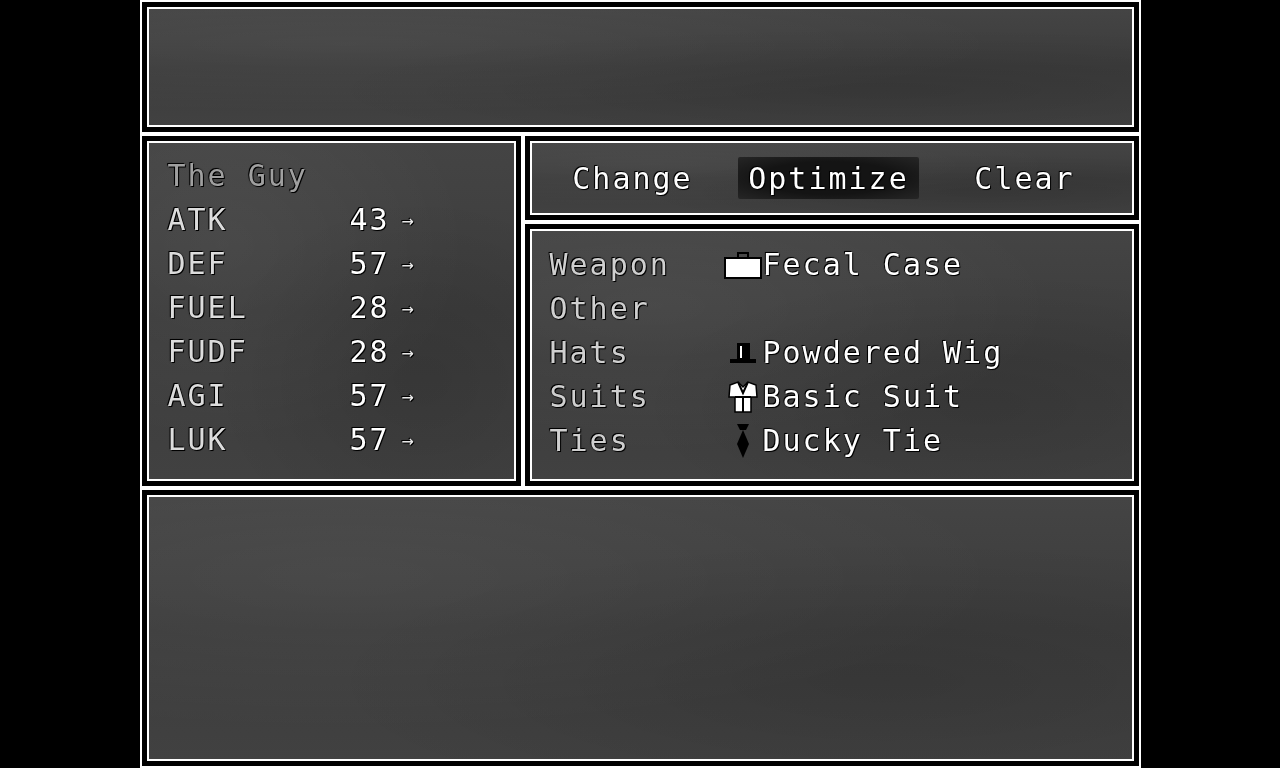  Describe the element at coordinates (197, 264) in the screenshot. I see `stat-label: DEF` at that location.